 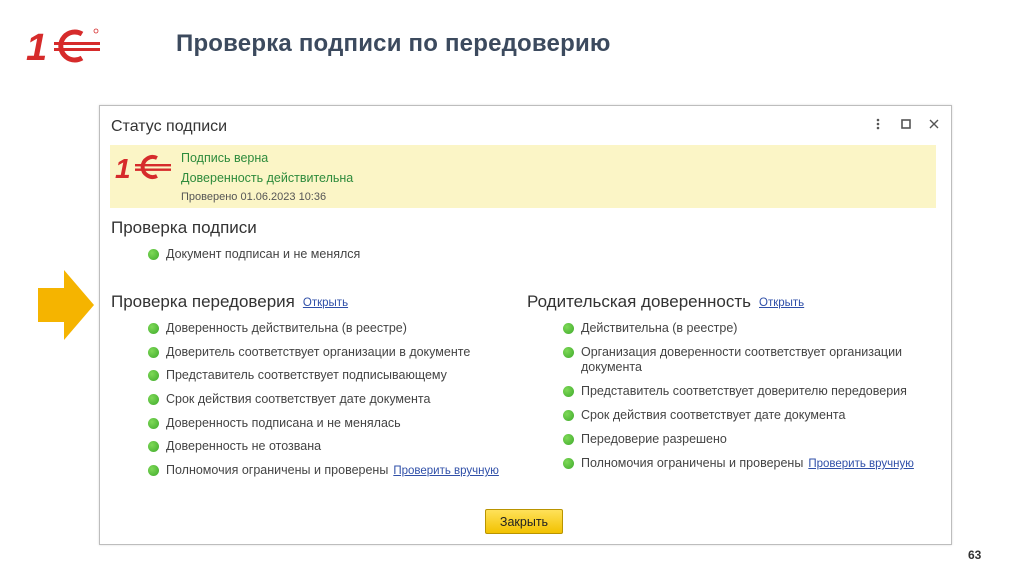 I want to click on slide-title: Проверка подписи по передоверию, so click(x=393, y=43).